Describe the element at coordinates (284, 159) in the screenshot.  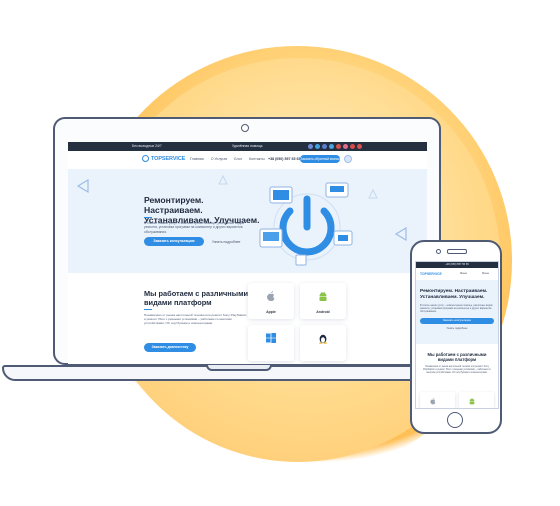
I see `nav-phone: +38 (050) 557 65 65` at that location.